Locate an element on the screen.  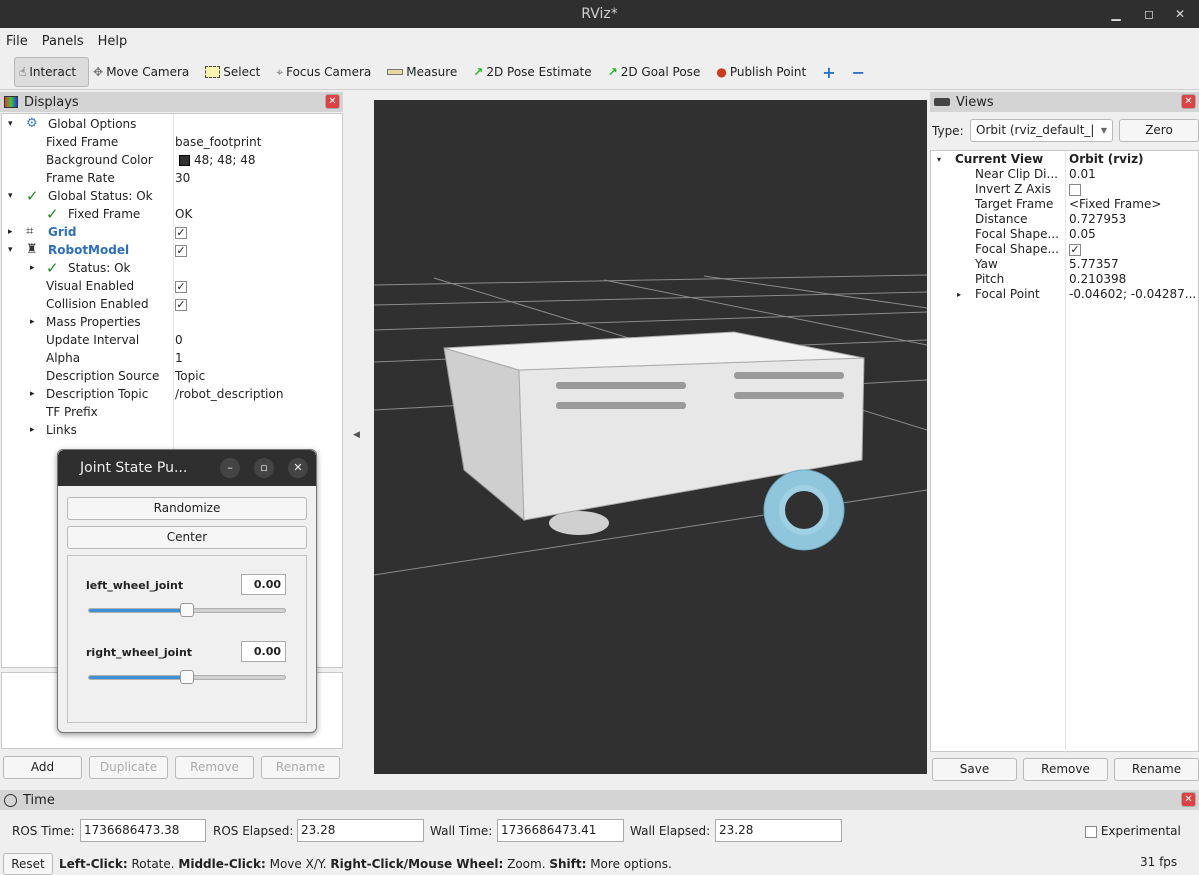
tool-focus-camera: ⌖ Focus Camera is located at coordinates (327, 72).